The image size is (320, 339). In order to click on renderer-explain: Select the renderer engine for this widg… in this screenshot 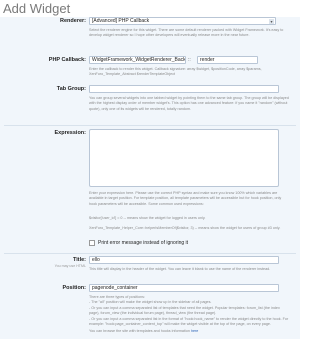, I will do `click(186, 33)`.